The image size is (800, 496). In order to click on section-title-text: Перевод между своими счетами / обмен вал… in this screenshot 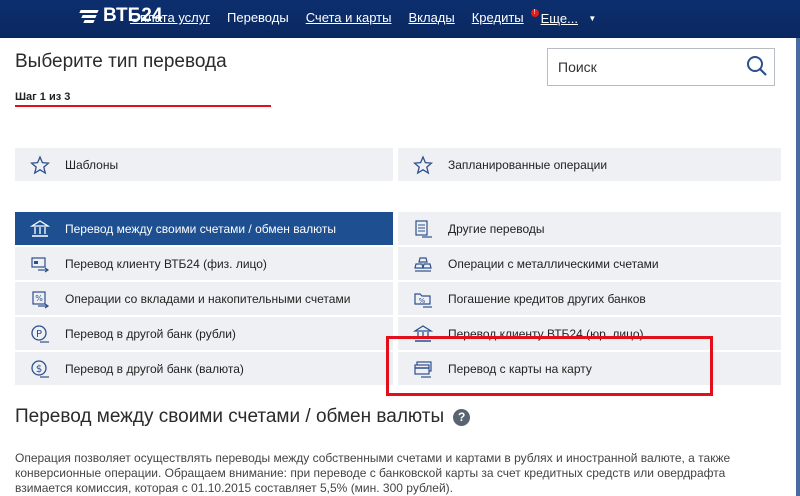, I will do `click(230, 416)`.